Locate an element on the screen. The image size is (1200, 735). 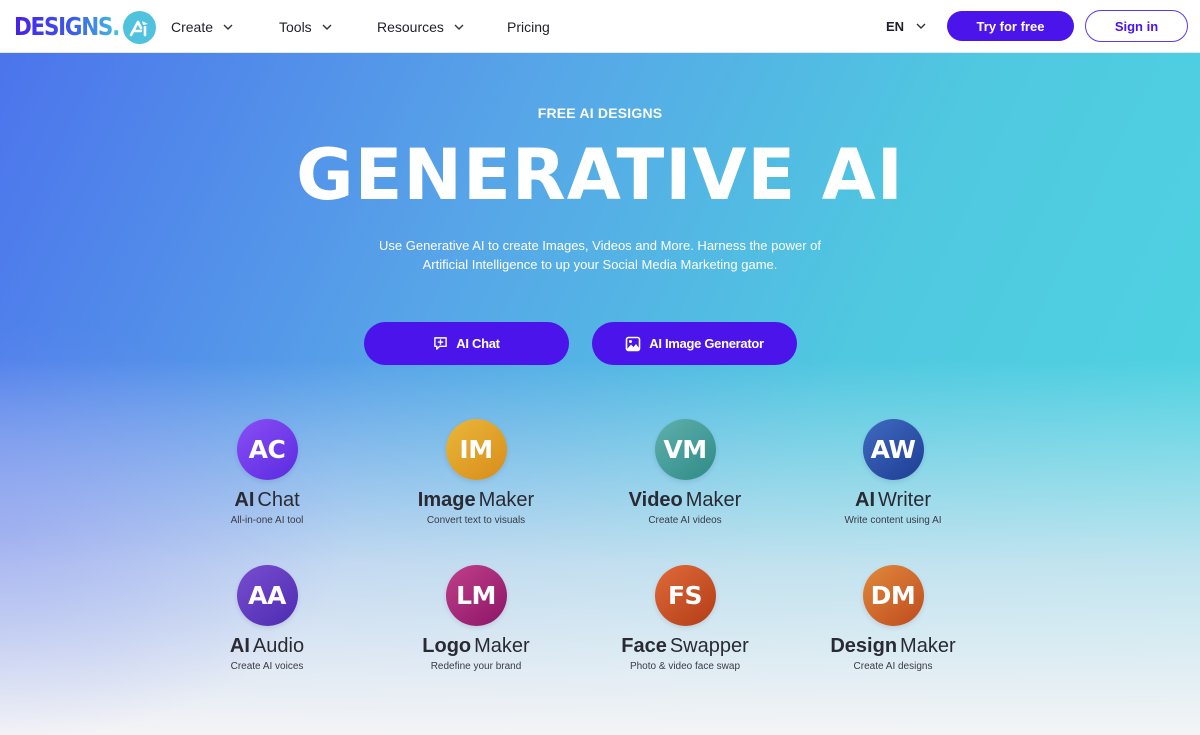
tool-title: AI Writer is located at coordinates (893, 500).